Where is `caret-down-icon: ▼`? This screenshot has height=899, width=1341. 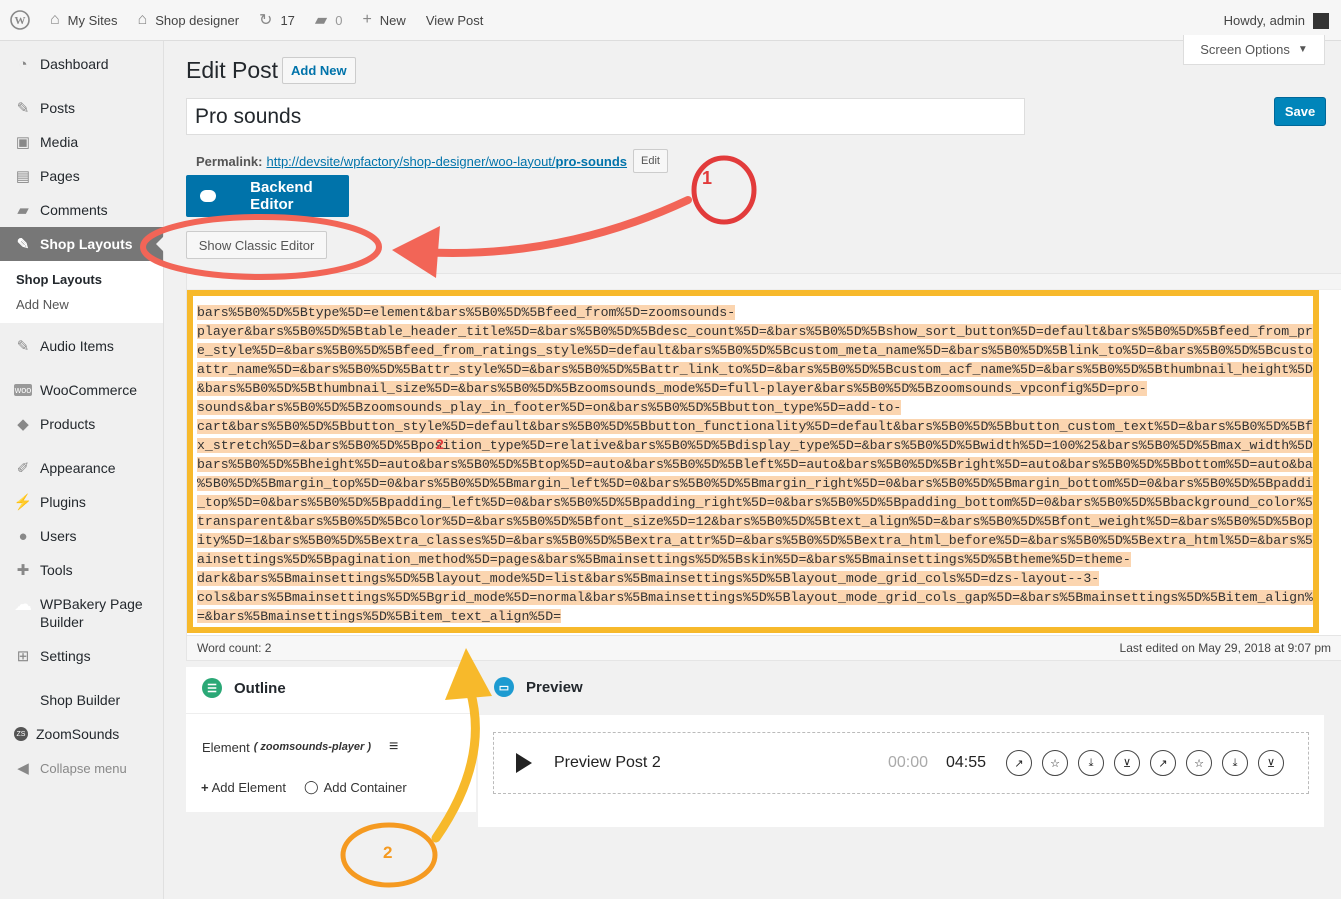 caret-down-icon: ▼ is located at coordinates (1302, 49).